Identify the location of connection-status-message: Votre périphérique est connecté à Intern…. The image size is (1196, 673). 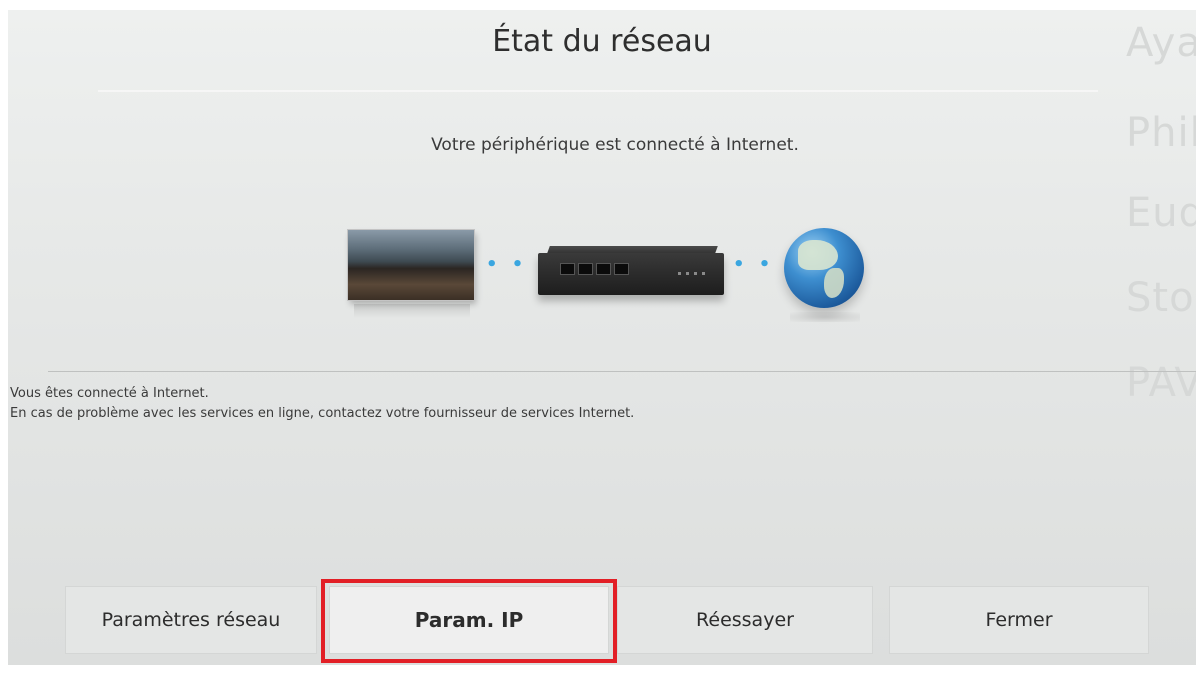
(615, 145).